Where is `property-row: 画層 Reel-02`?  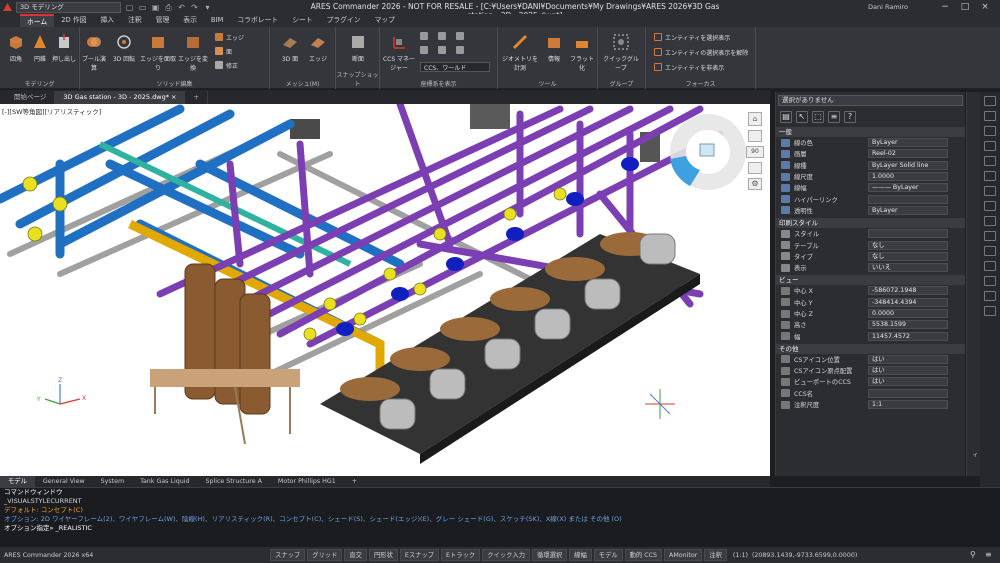 property-row: 画層 Reel-02 is located at coordinates (870, 153).